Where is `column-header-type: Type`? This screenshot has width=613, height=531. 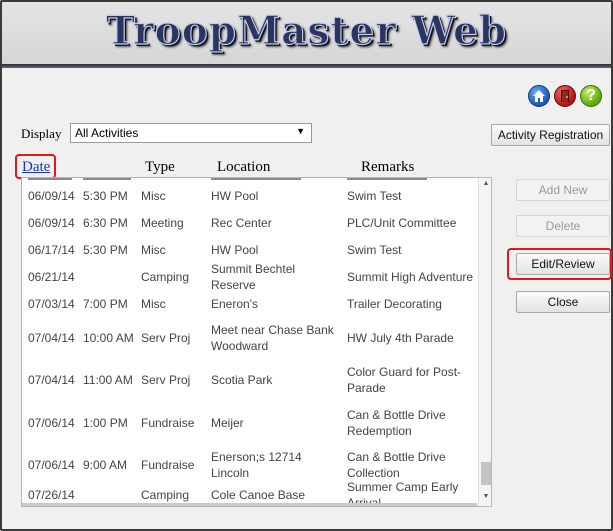
column-header-type: Type is located at coordinates (160, 167).